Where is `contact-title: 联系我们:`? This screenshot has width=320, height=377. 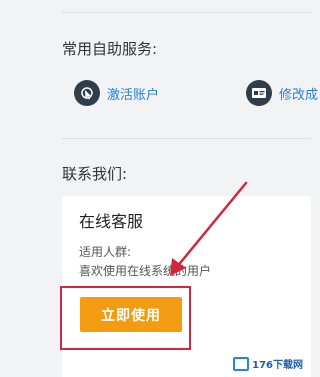
contact-title: 联系我们: is located at coordinates (95, 174).